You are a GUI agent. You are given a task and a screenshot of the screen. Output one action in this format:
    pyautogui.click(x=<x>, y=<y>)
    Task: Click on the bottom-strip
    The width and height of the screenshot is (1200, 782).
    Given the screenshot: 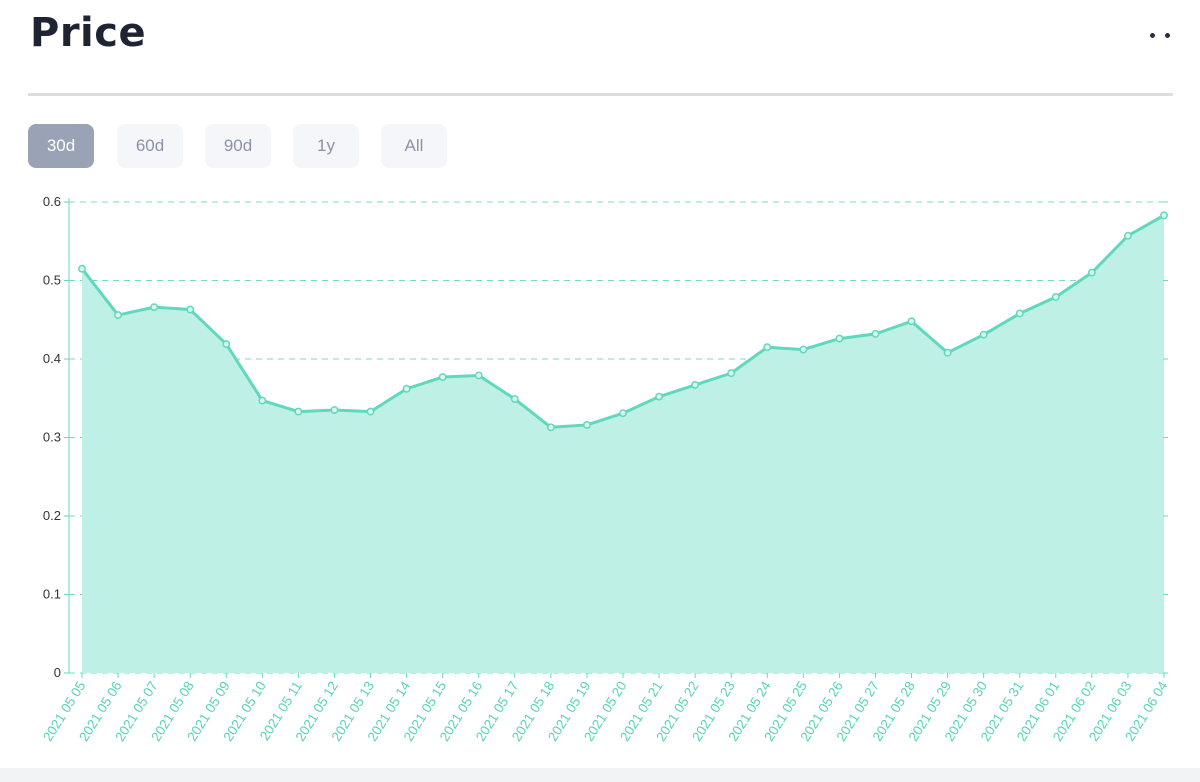 What is the action you would take?
    pyautogui.click(x=600, y=775)
    